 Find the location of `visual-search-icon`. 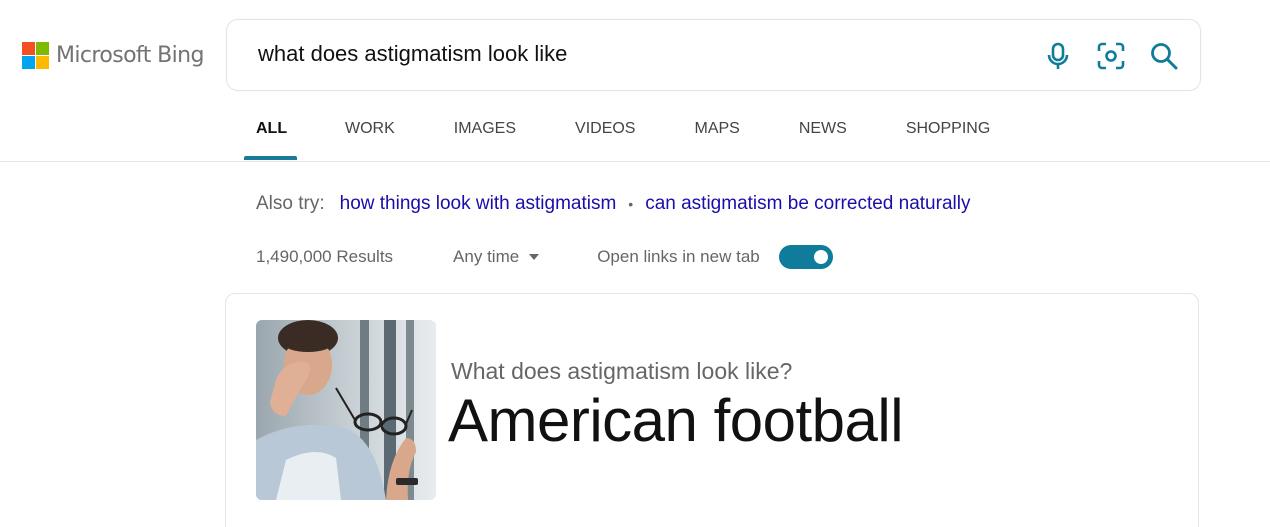

visual-search-icon is located at coordinates (1111, 56).